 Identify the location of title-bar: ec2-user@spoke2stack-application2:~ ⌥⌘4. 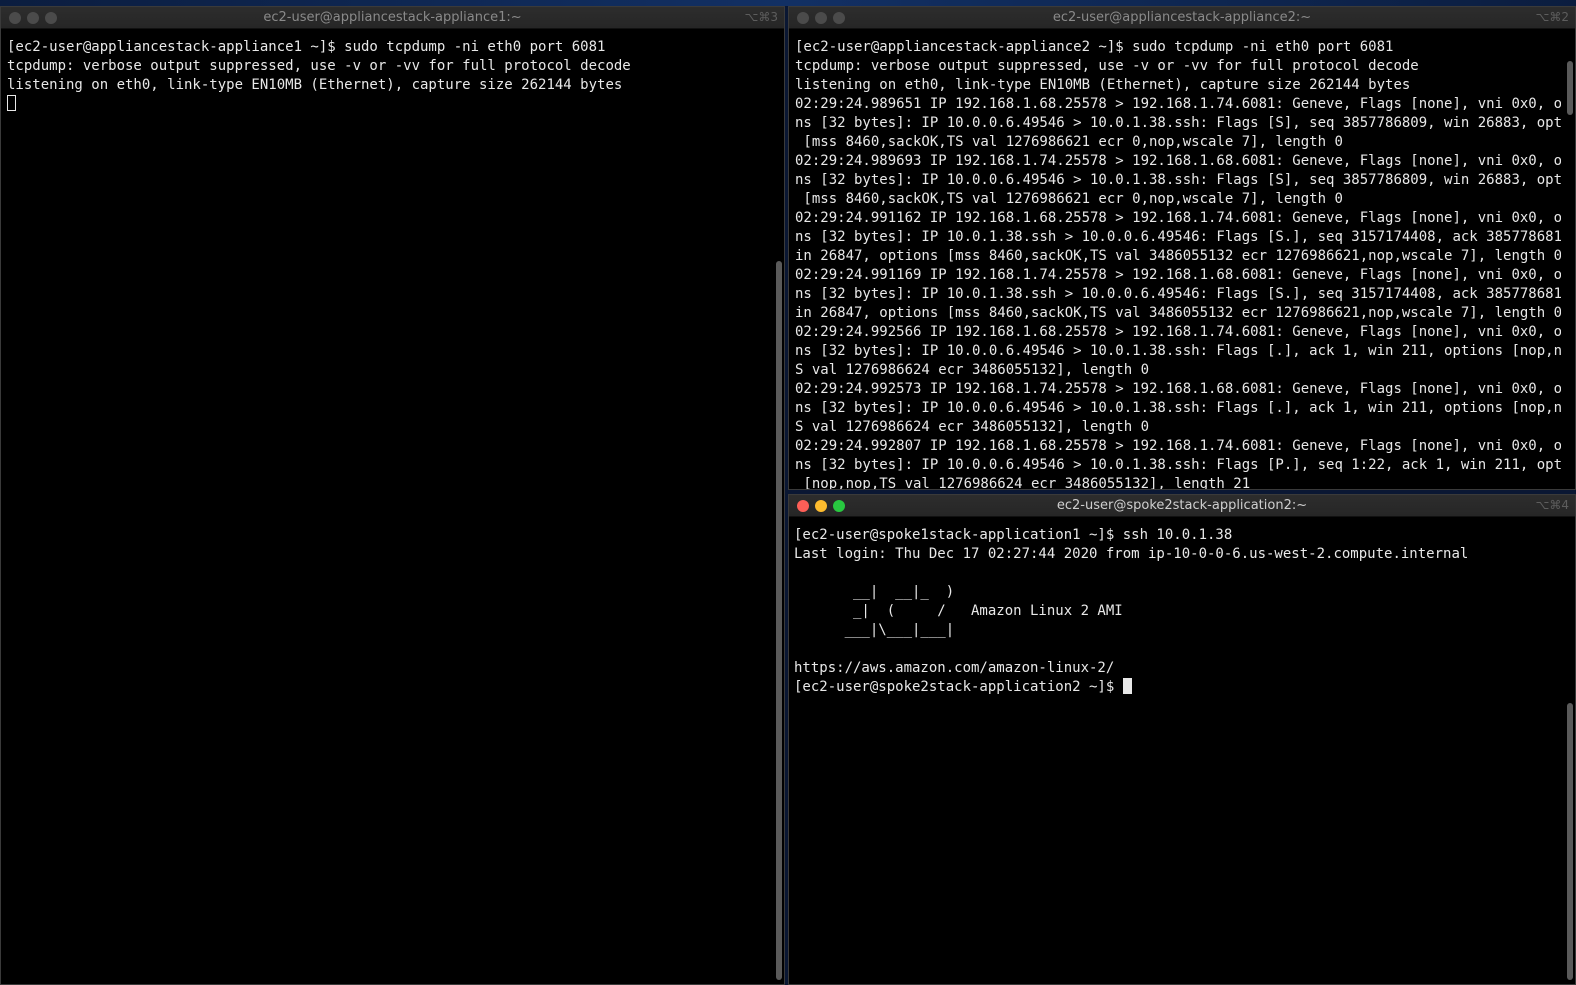
(1182, 506).